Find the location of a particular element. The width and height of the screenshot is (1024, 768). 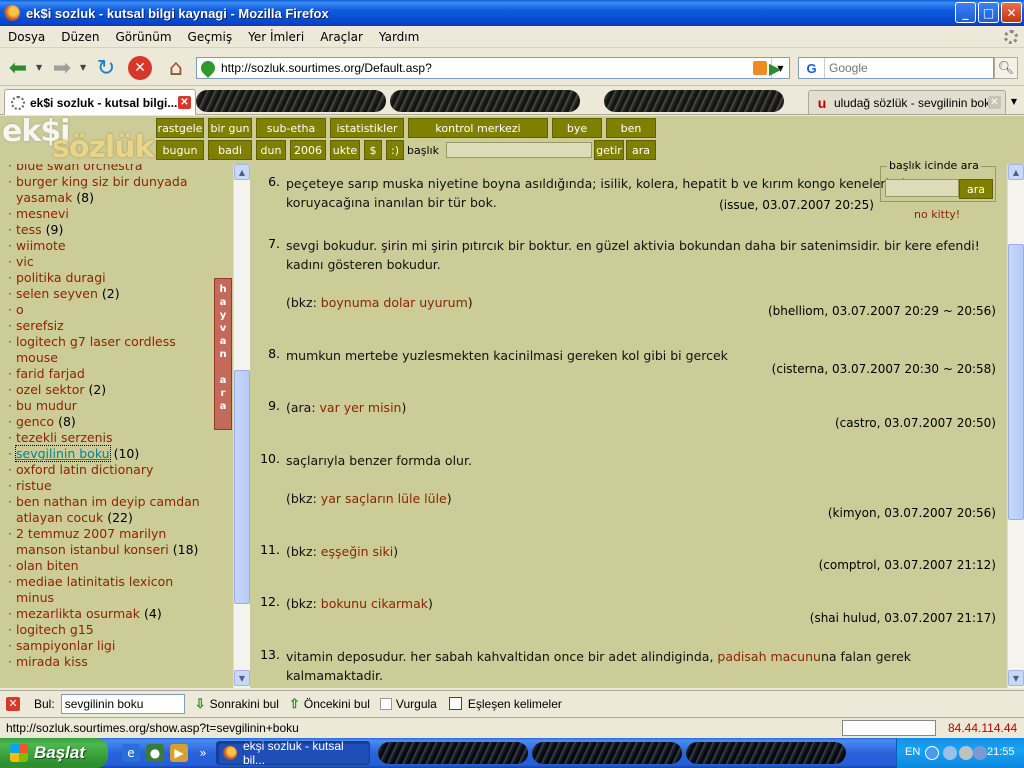

topic-link: selen seyven is located at coordinates (57, 293).